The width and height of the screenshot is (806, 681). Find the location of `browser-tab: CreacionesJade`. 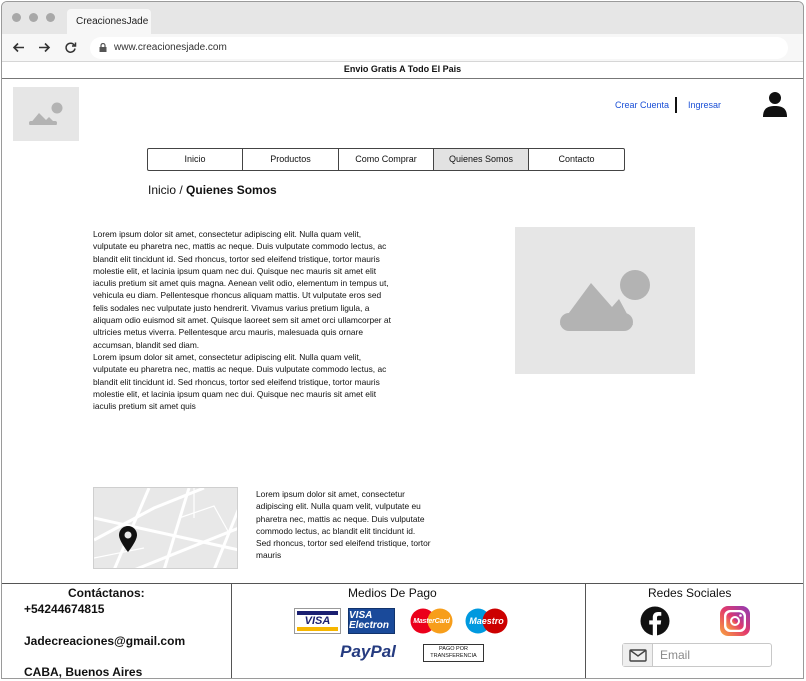

browser-tab: CreacionesJade is located at coordinates (109, 21).